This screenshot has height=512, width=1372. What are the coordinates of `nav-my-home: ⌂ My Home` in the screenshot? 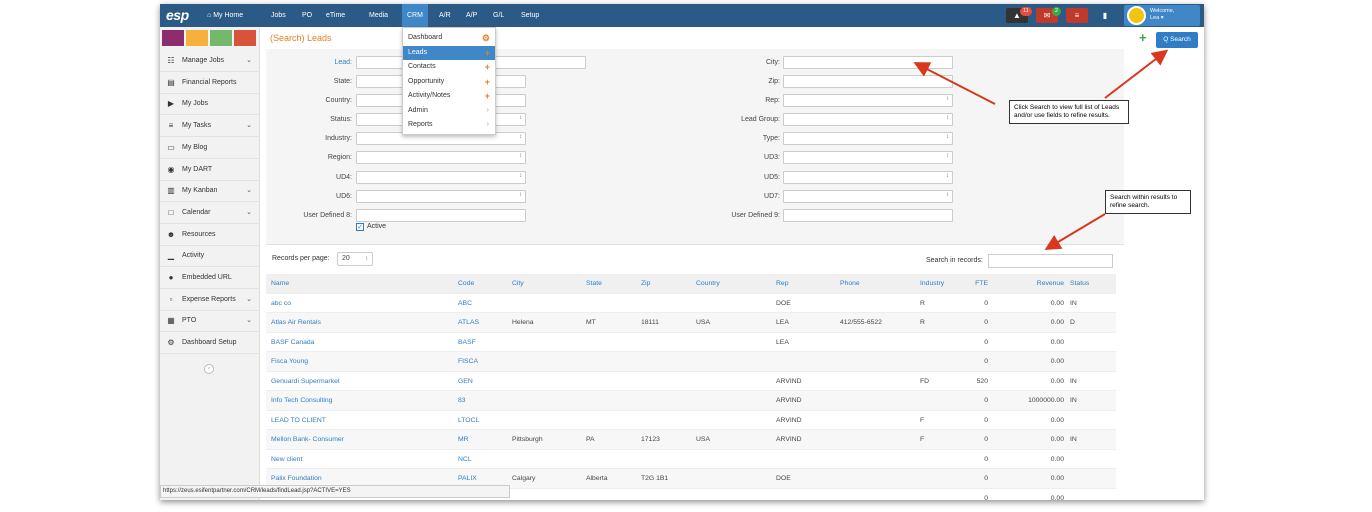 It's located at (225, 15).